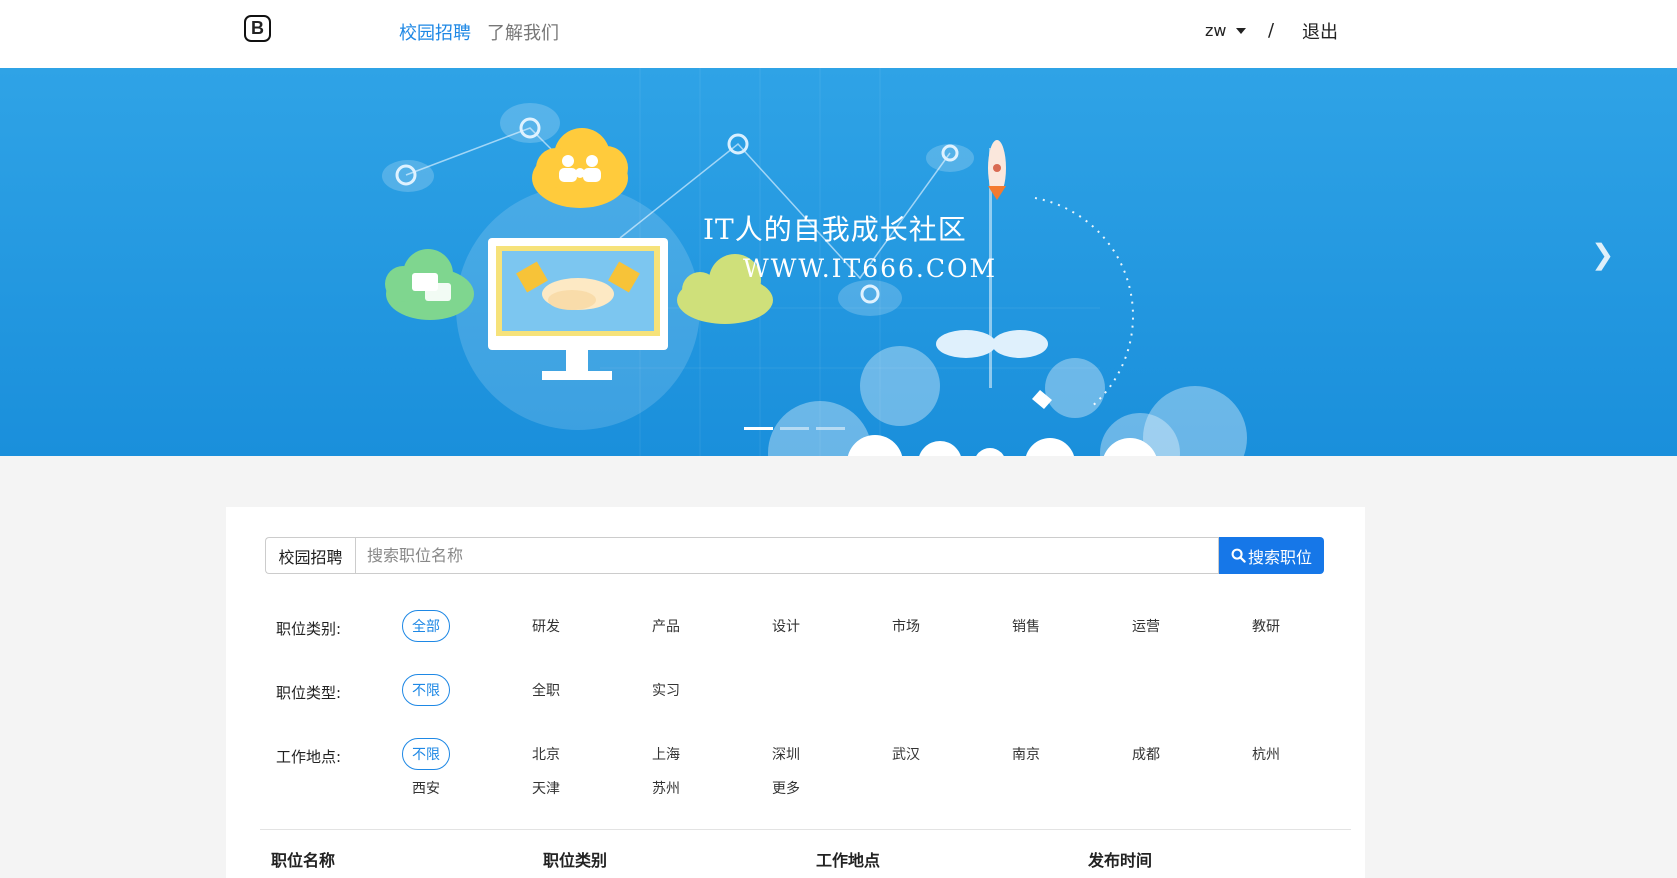  What do you see at coordinates (1266, 626) in the screenshot?
I see `category-option: 教研` at bounding box center [1266, 626].